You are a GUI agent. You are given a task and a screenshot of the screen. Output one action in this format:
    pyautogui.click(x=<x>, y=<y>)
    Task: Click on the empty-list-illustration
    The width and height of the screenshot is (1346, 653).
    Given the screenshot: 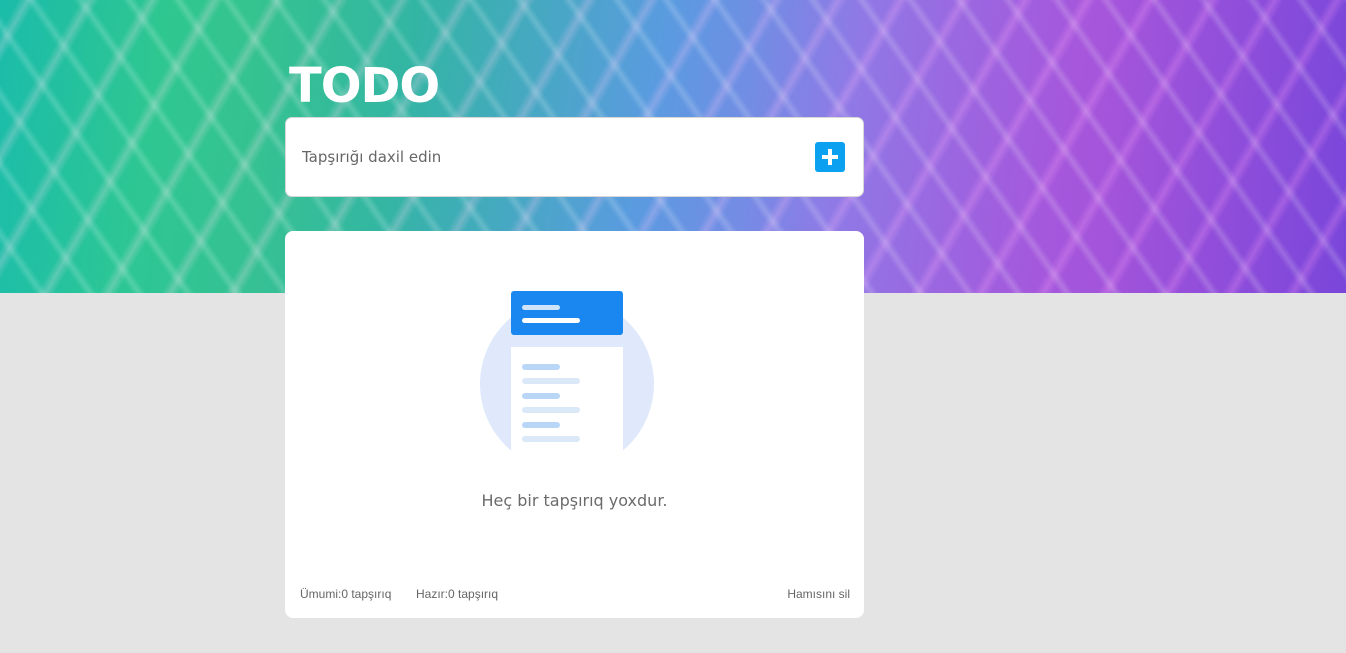 What is the action you would take?
    pyautogui.click(x=567, y=385)
    